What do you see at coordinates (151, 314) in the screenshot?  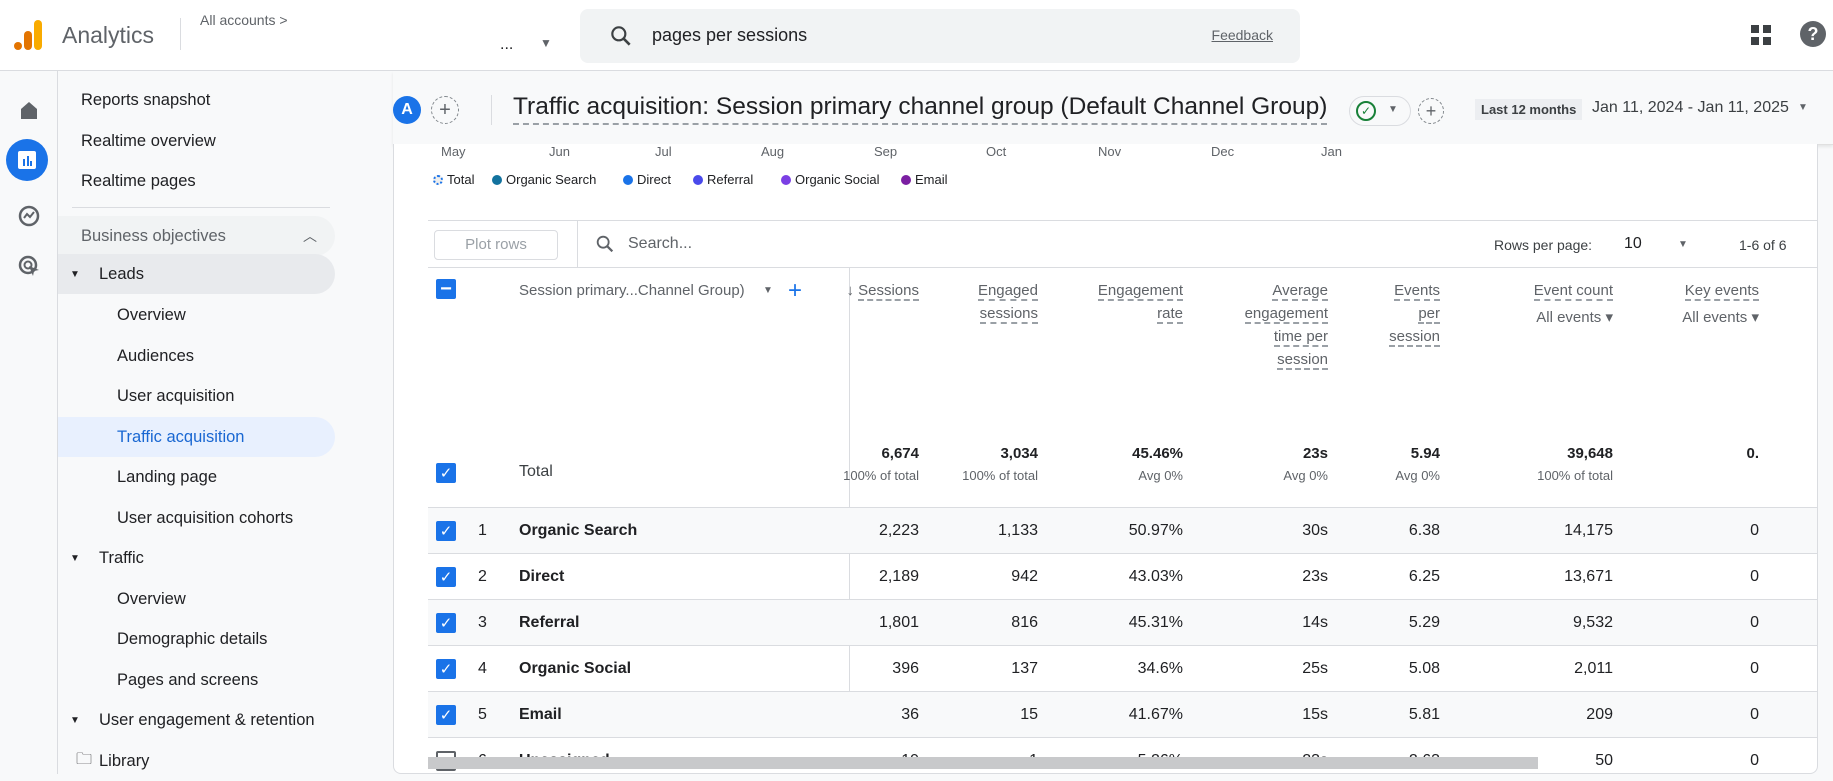 I see `nav-label: Overview` at bounding box center [151, 314].